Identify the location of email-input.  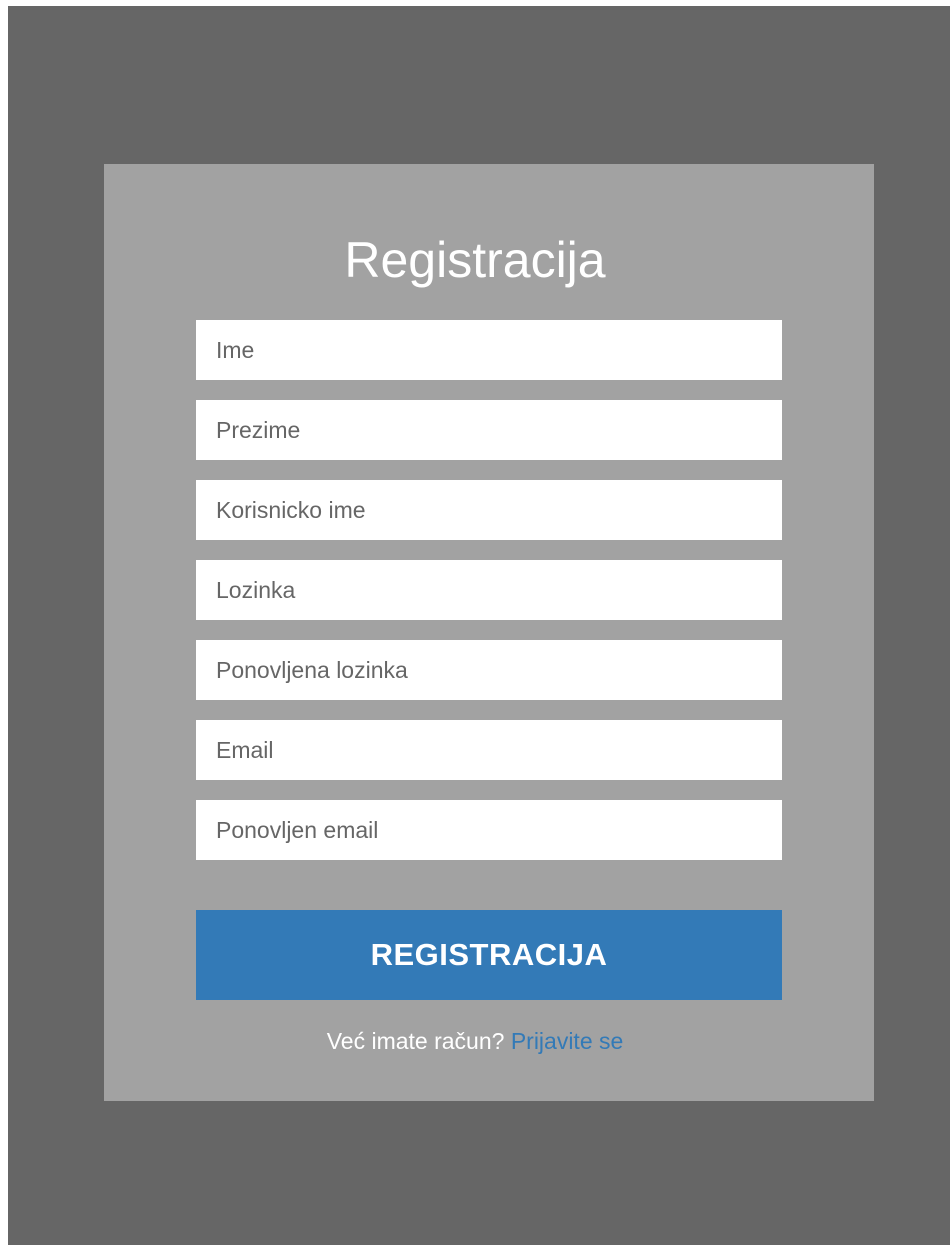
(489, 750).